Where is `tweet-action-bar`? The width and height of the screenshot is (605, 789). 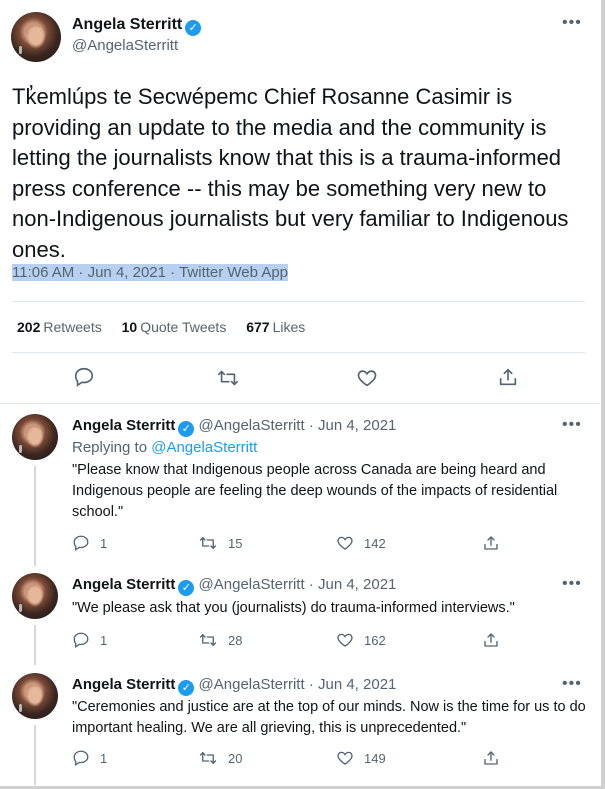
tweet-action-bar is located at coordinates (300, 379).